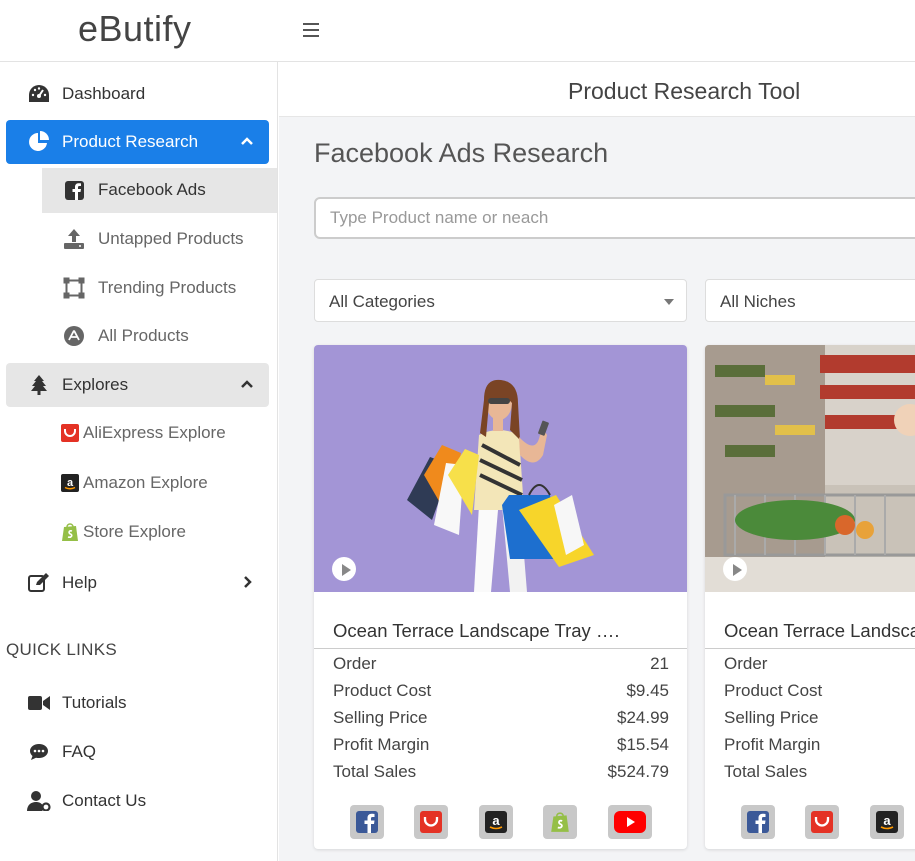  What do you see at coordinates (137, 385) in the screenshot?
I see `sidebar-item-explores: Explores` at bounding box center [137, 385].